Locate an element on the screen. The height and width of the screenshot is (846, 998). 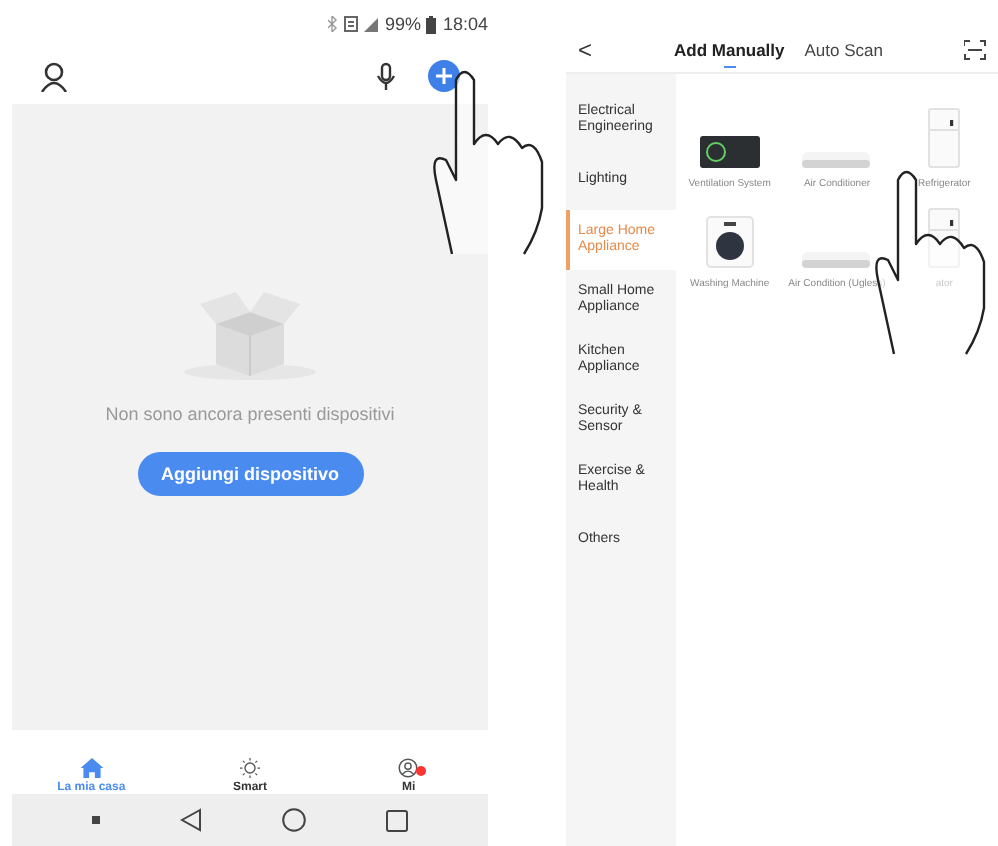
tab: Auto Scan is located at coordinates (843, 50).